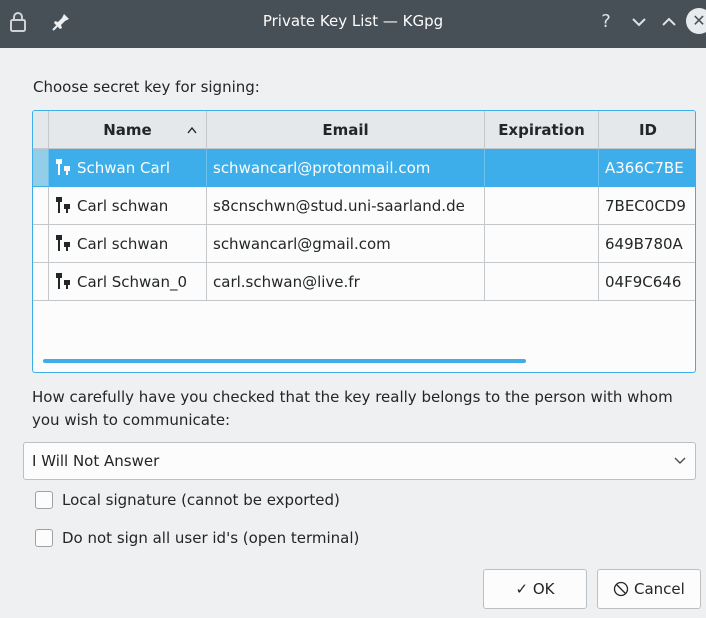 The height and width of the screenshot is (618, 706). I want to click on cell-email: carl.schwan@live.fr, so click(346, 282).